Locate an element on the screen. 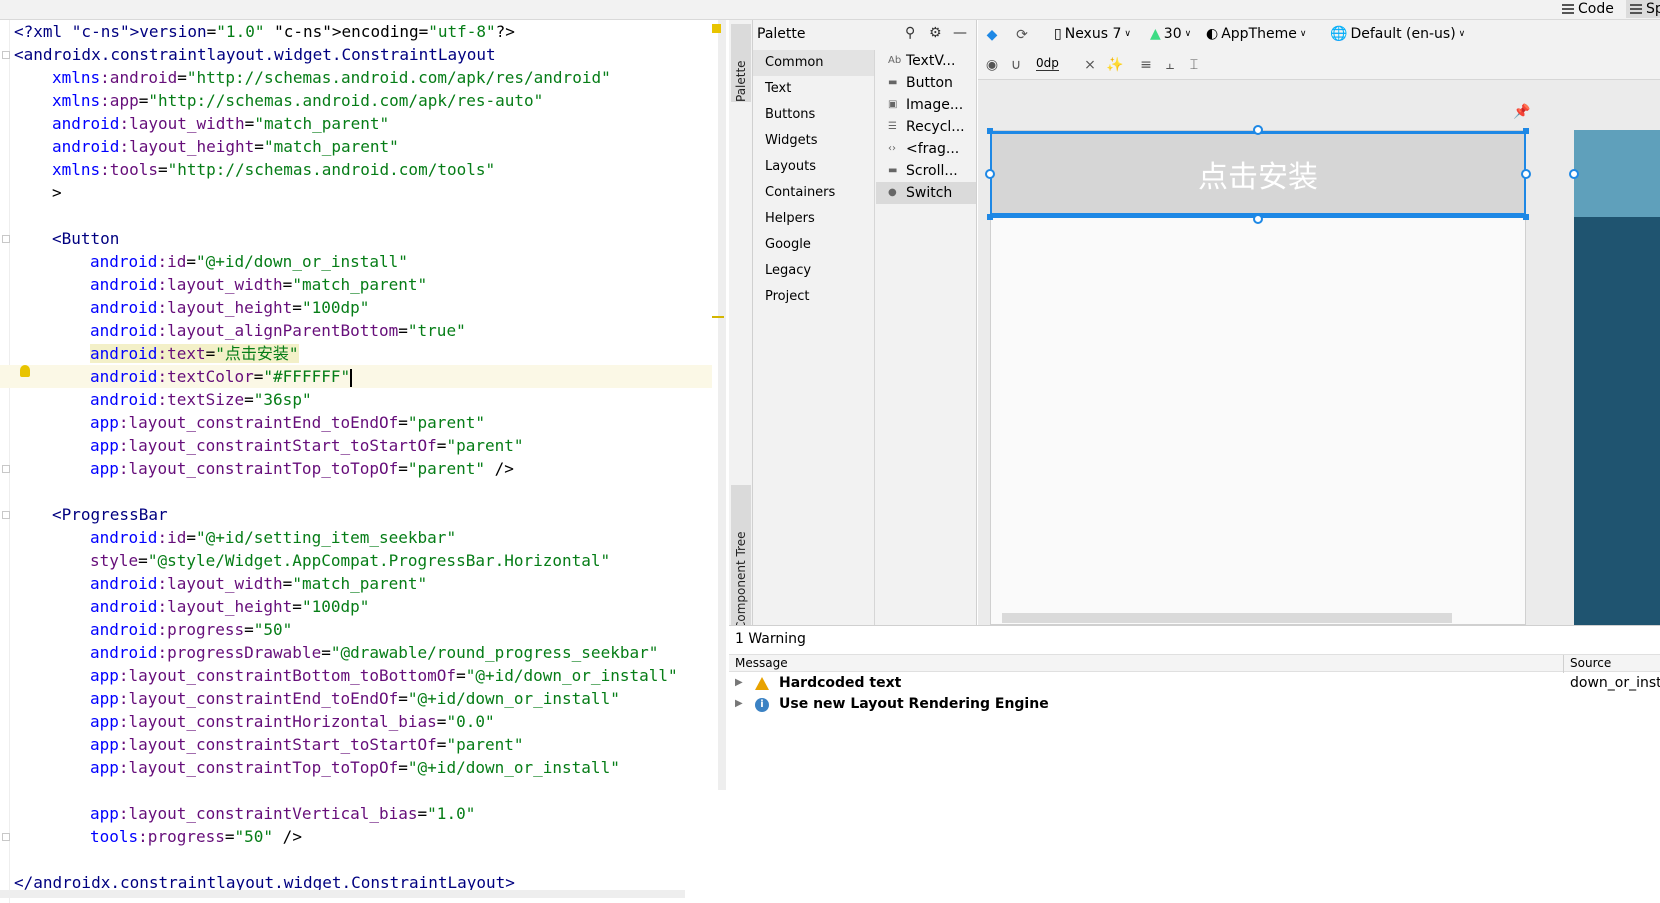 This screenshot has height=903, width=1660. resize-handle-top-left is located at coordinates (990, 131).